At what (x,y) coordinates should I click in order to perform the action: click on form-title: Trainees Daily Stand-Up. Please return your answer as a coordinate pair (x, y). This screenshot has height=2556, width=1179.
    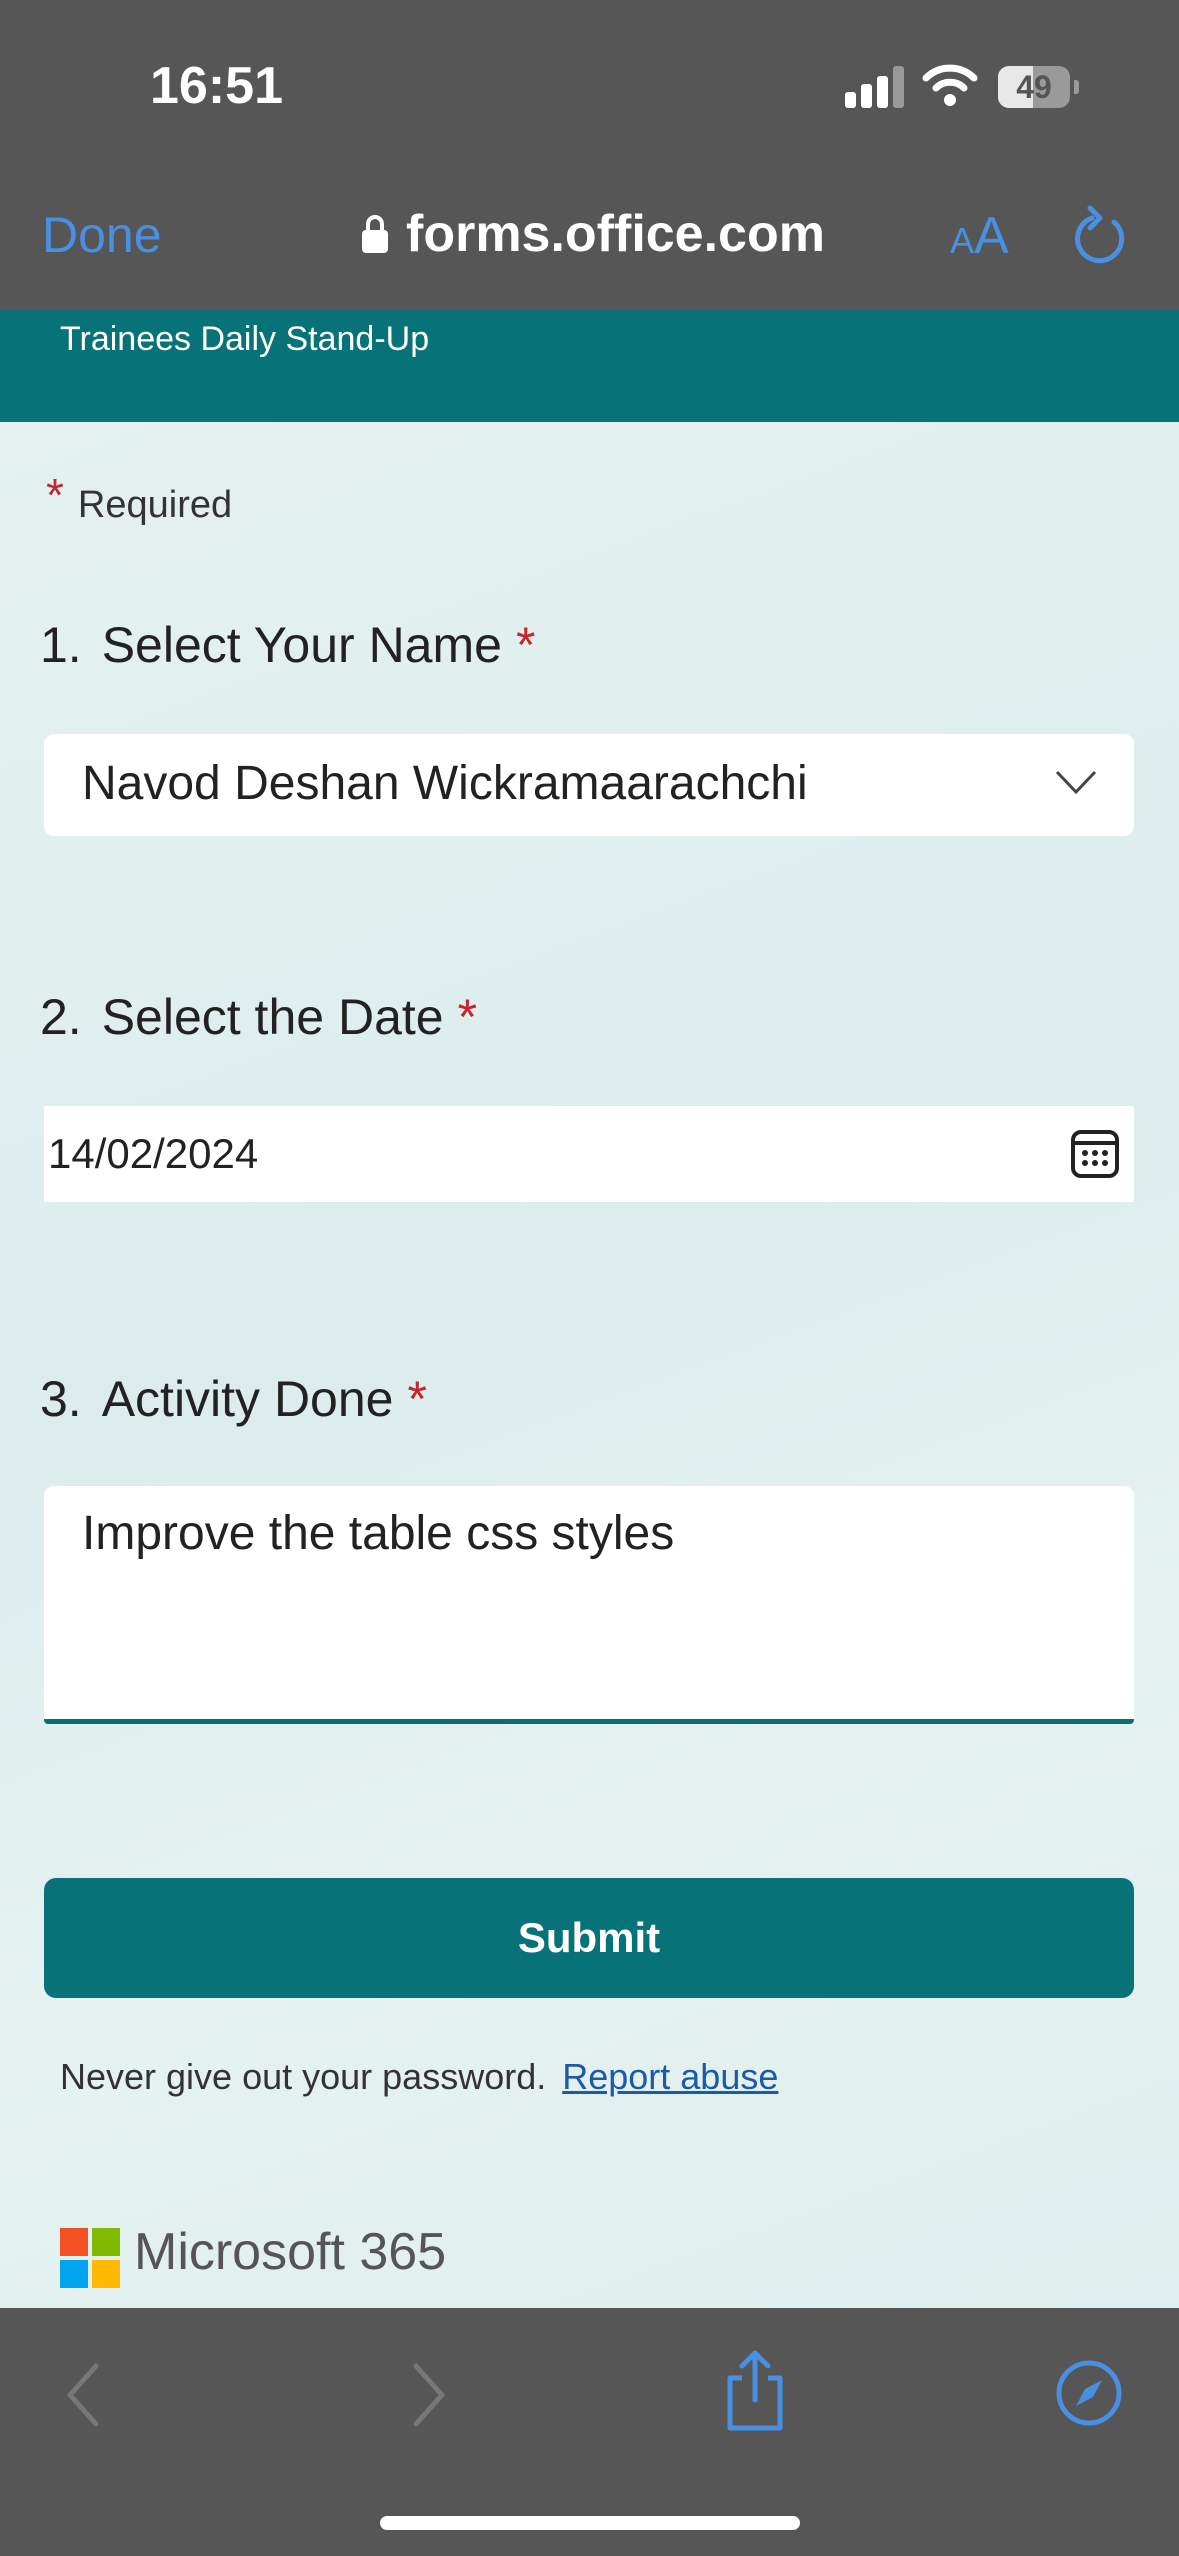
    Looking at the image, I should click on (245, 339).